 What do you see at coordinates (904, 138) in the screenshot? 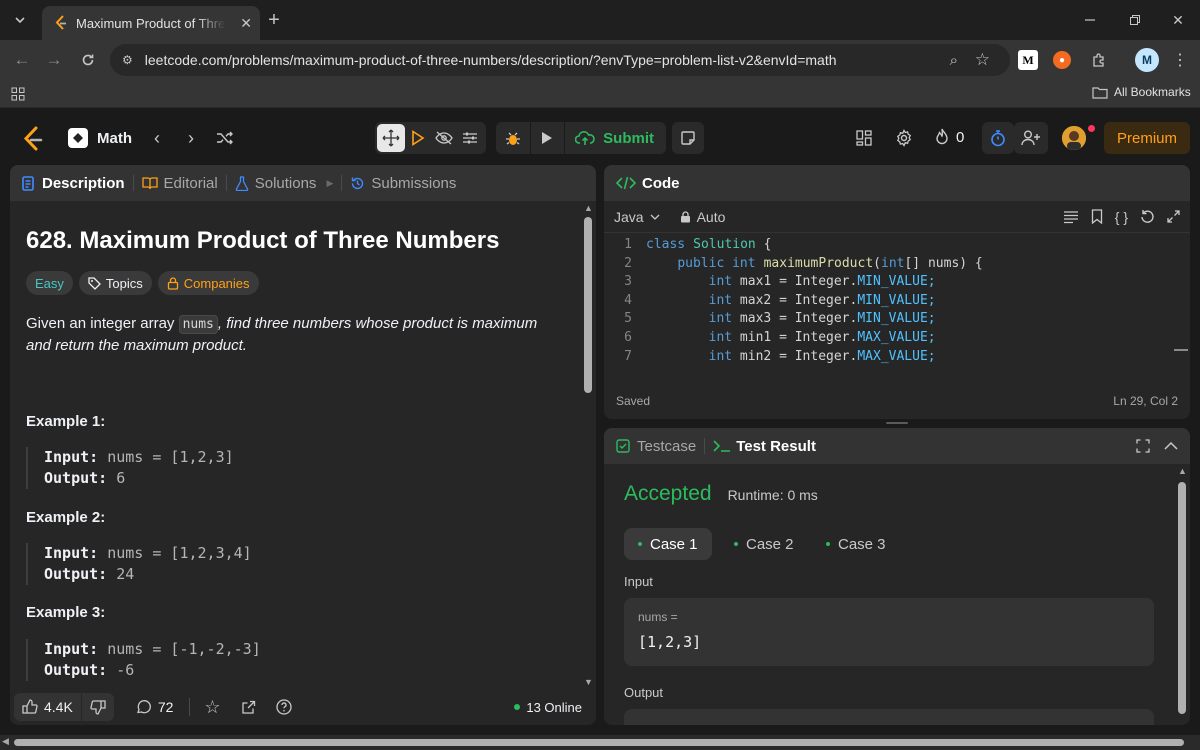
I see `settings-gear-icon` at bounding box center [904, 138].